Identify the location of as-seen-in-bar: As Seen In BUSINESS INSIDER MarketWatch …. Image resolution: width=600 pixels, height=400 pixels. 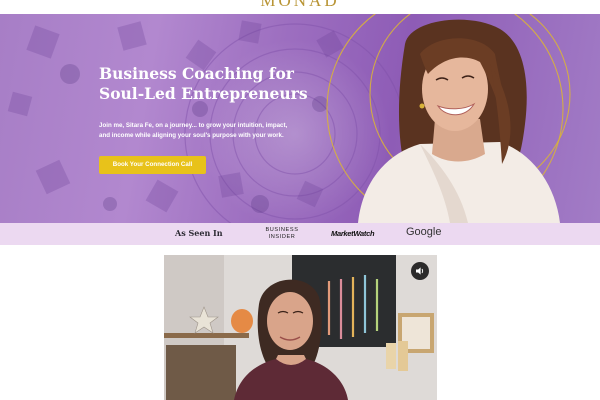
(300, 234).